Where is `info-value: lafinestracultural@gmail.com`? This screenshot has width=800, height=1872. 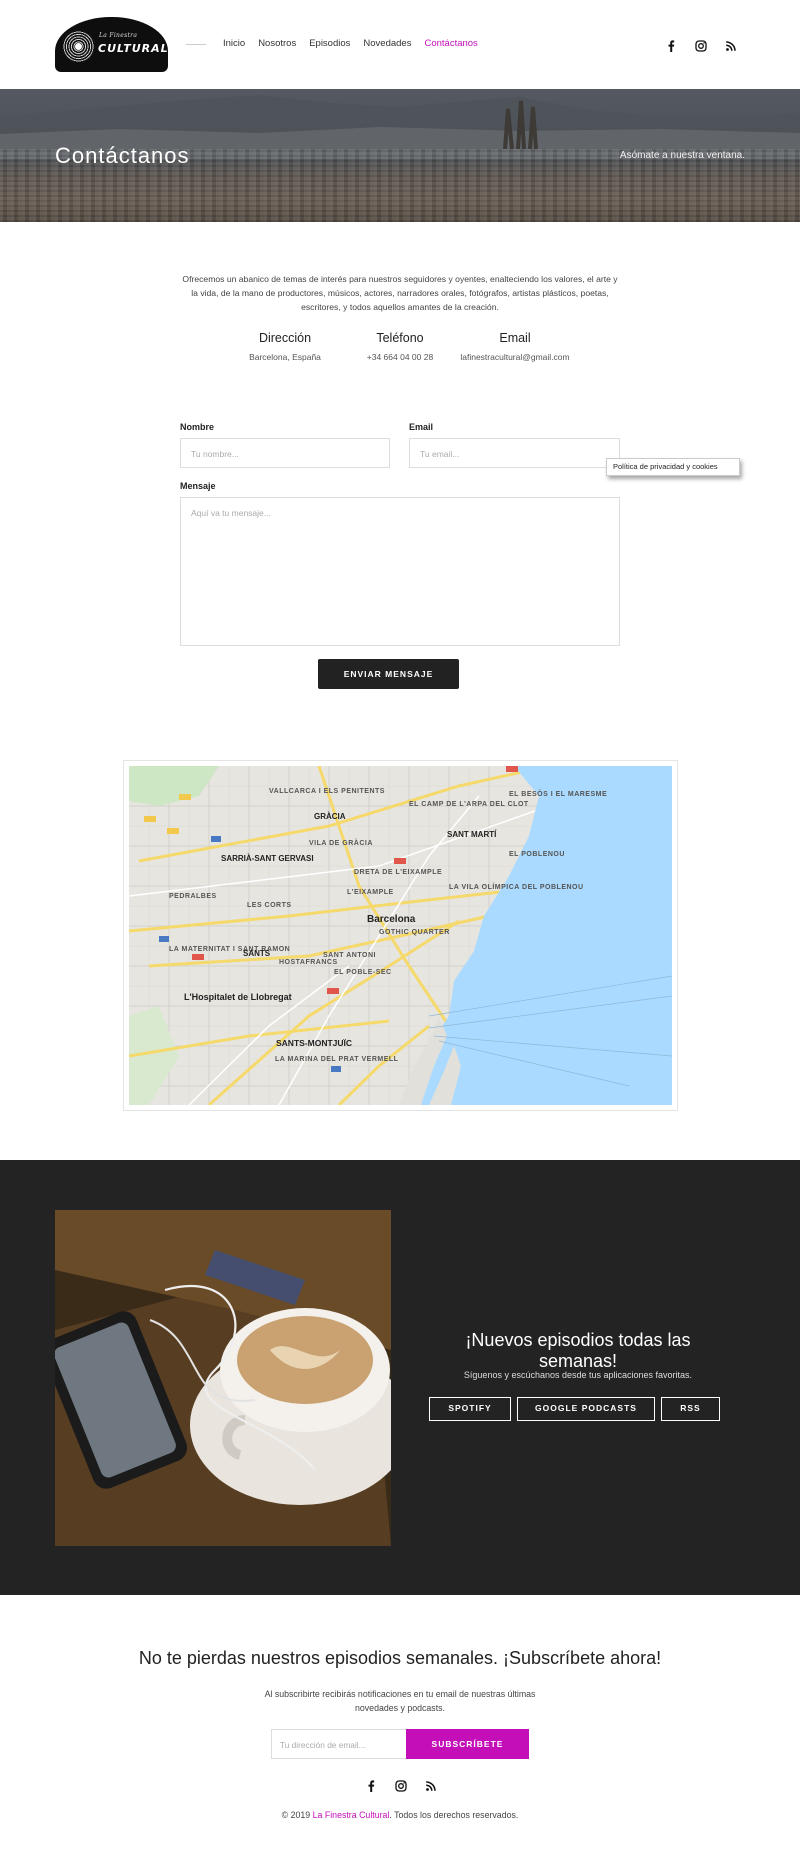
info-value: lafinestracultural@gmail.com is located at coordinates (515, 357).